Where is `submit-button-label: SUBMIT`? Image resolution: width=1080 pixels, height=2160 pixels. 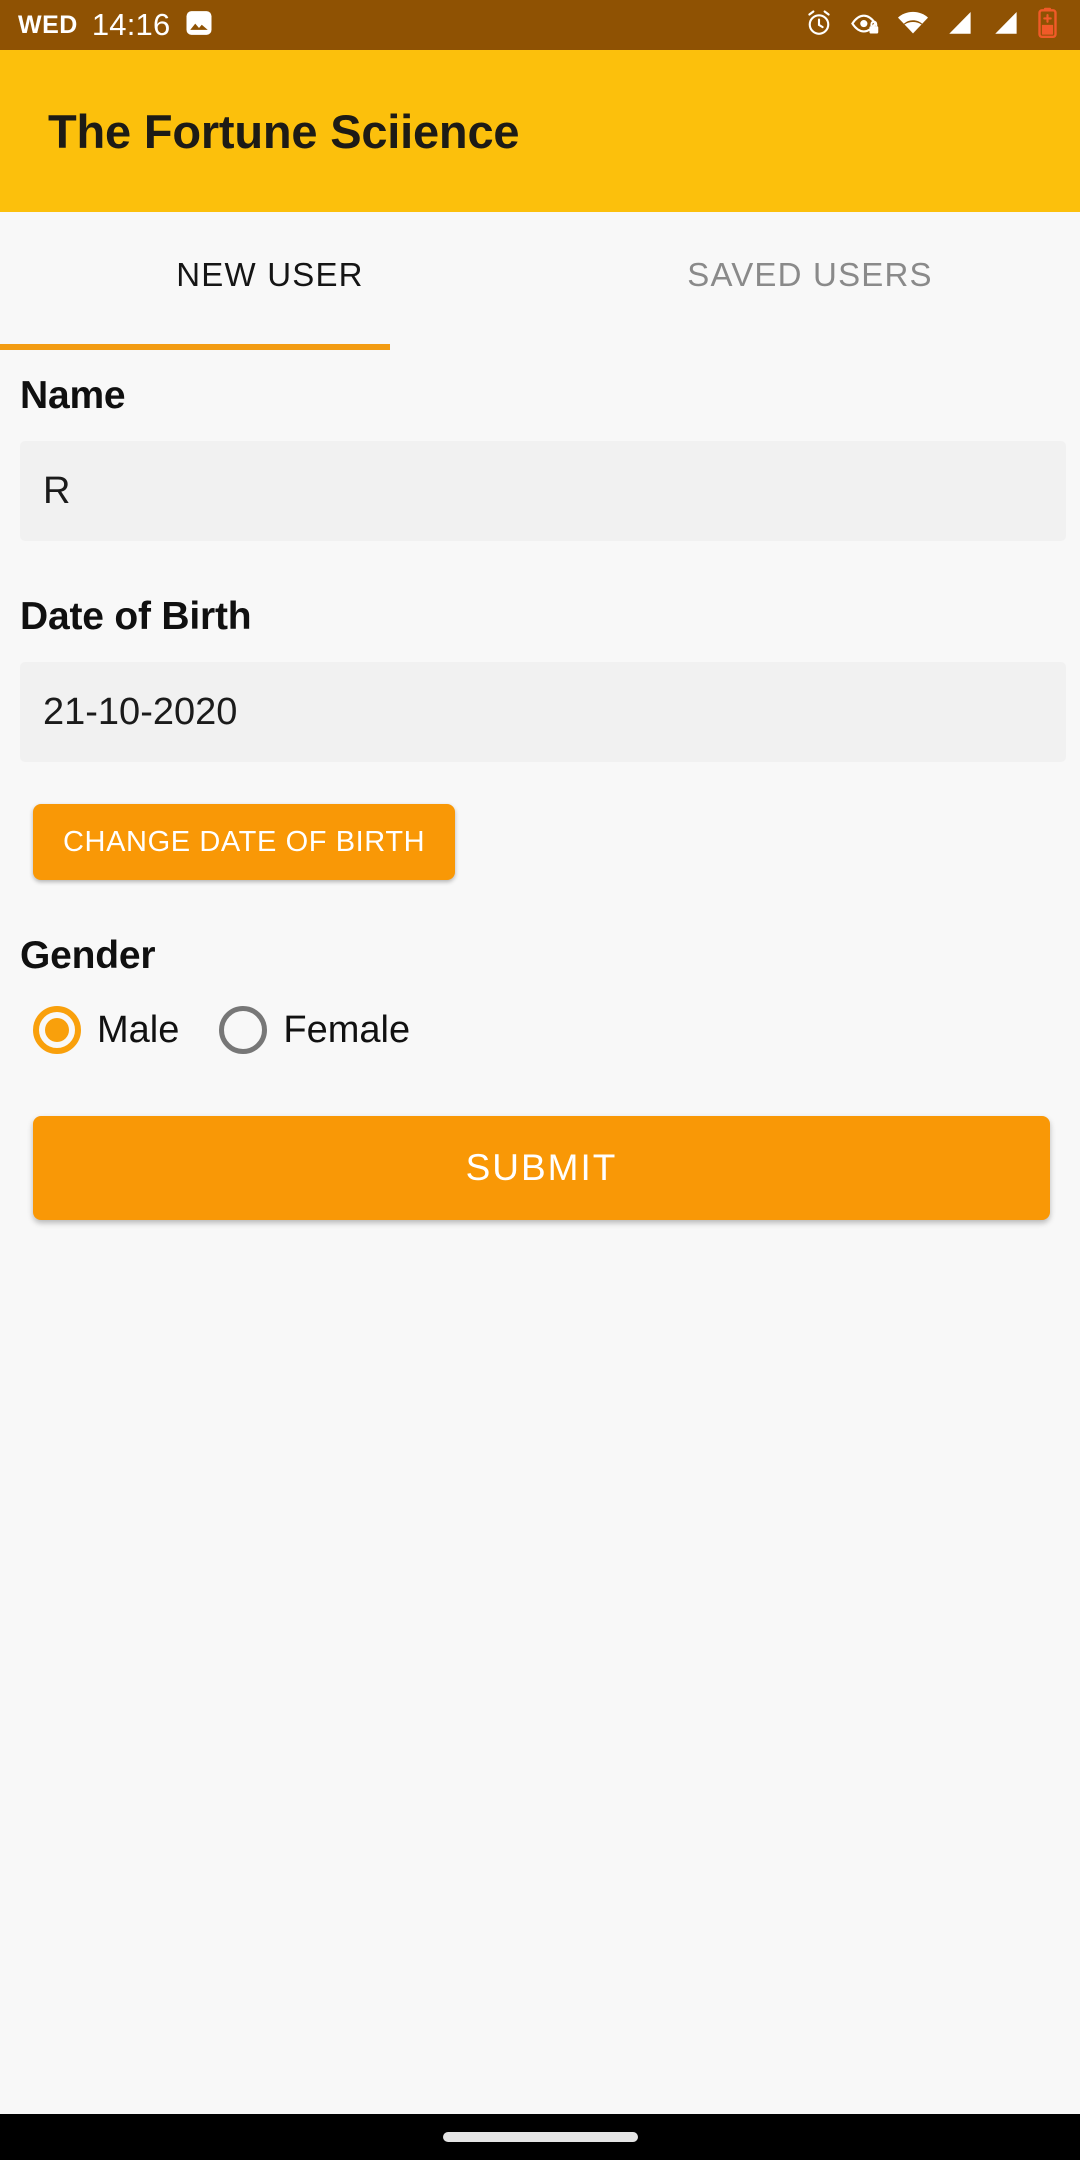 submit-button-label: SUBMIT is located at coordinates (541, 1167).